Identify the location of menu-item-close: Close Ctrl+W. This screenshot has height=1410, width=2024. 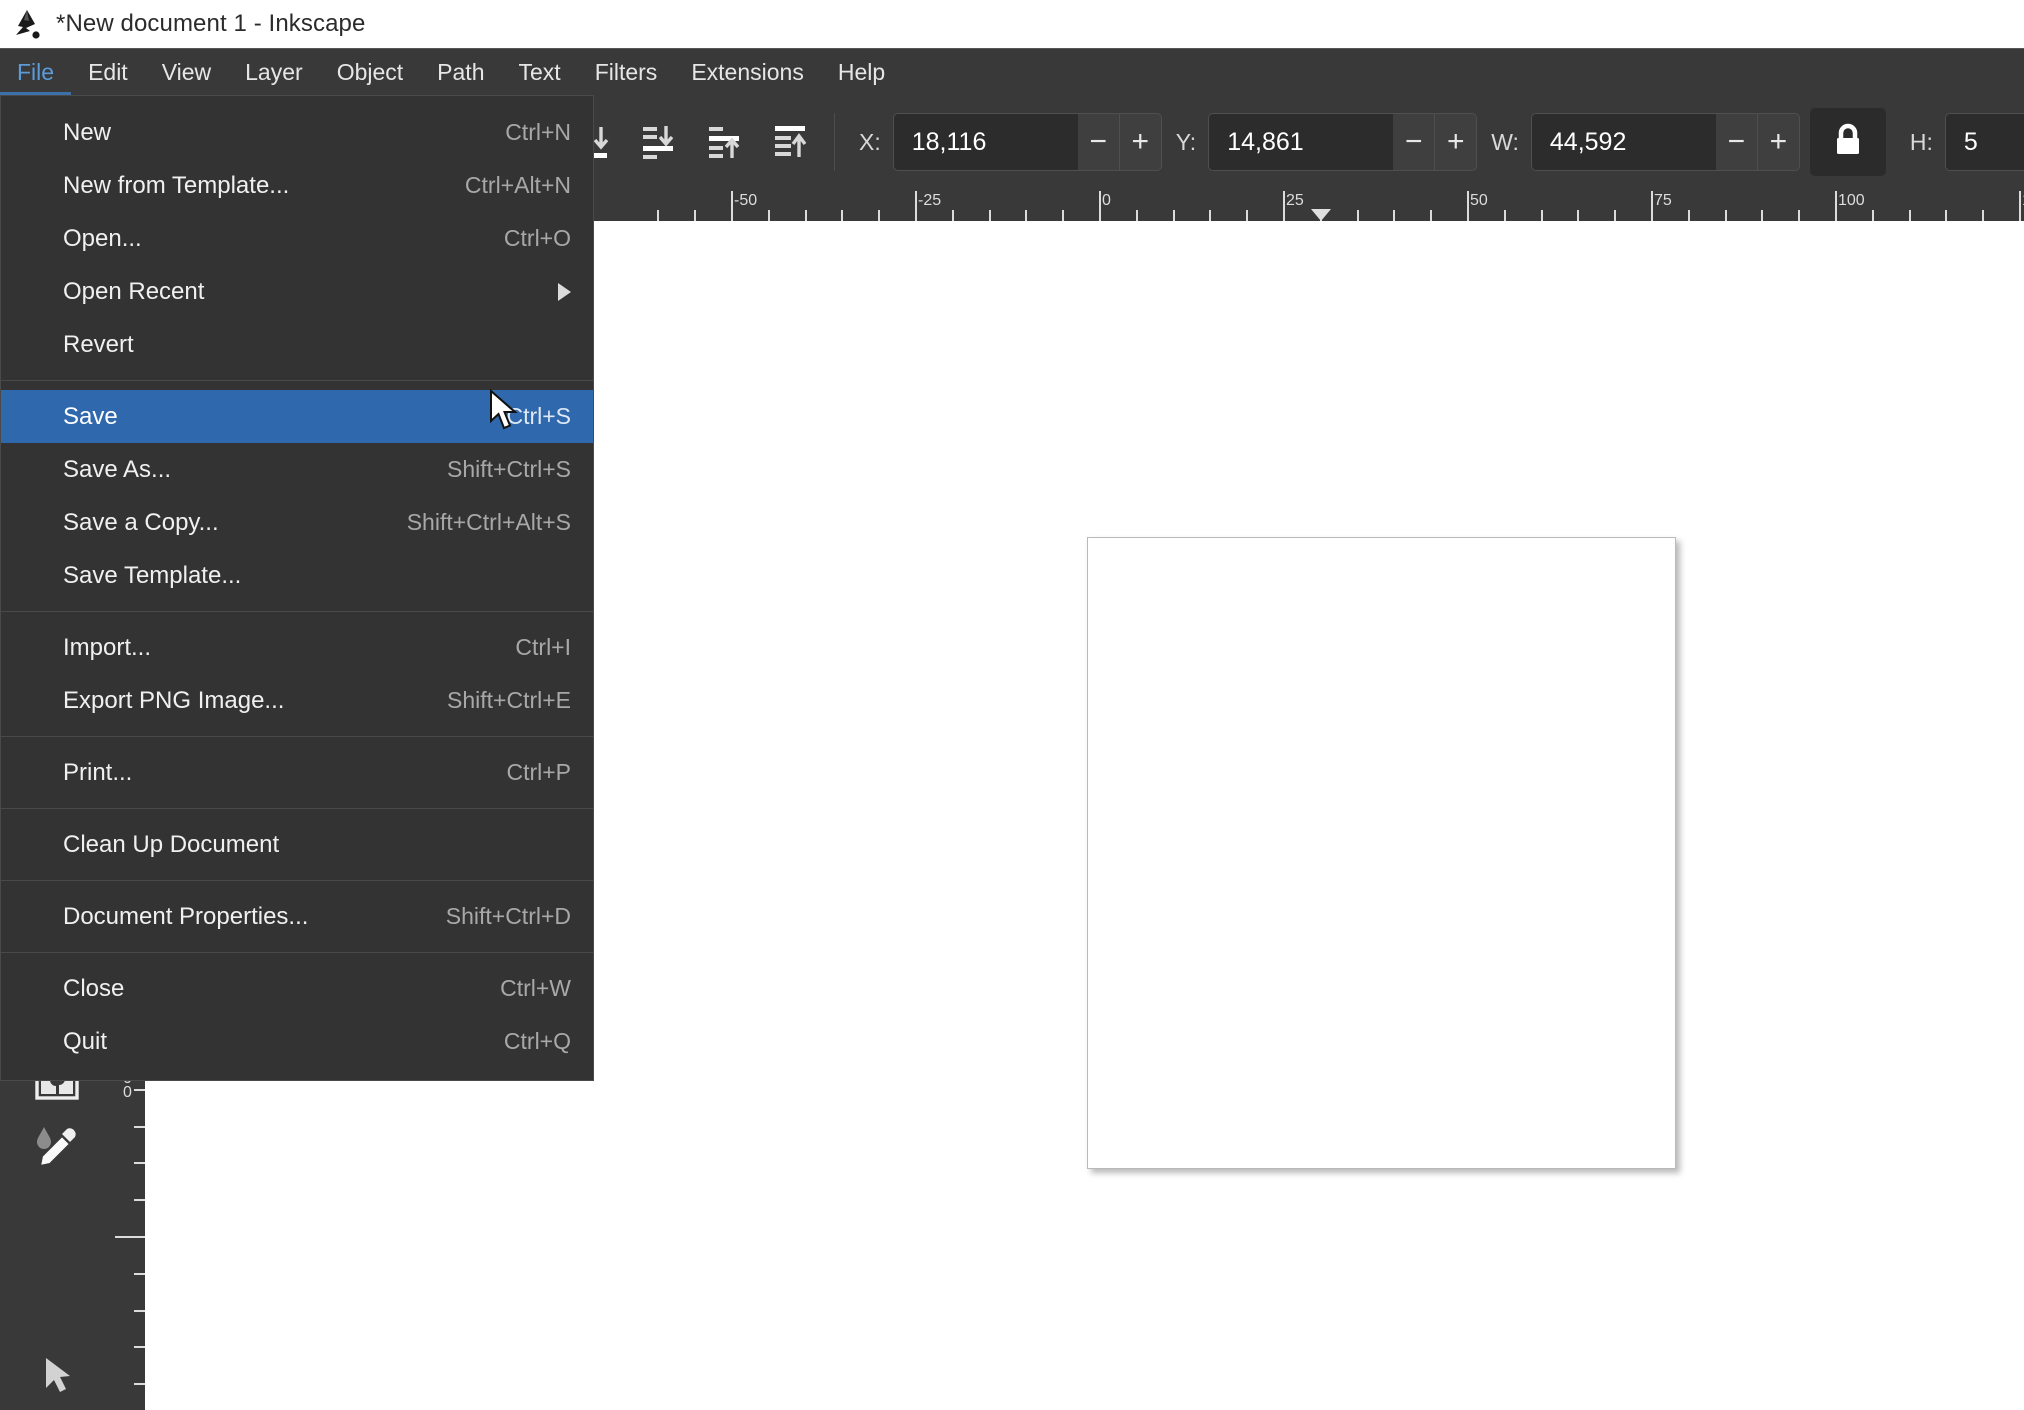
(297, 988).